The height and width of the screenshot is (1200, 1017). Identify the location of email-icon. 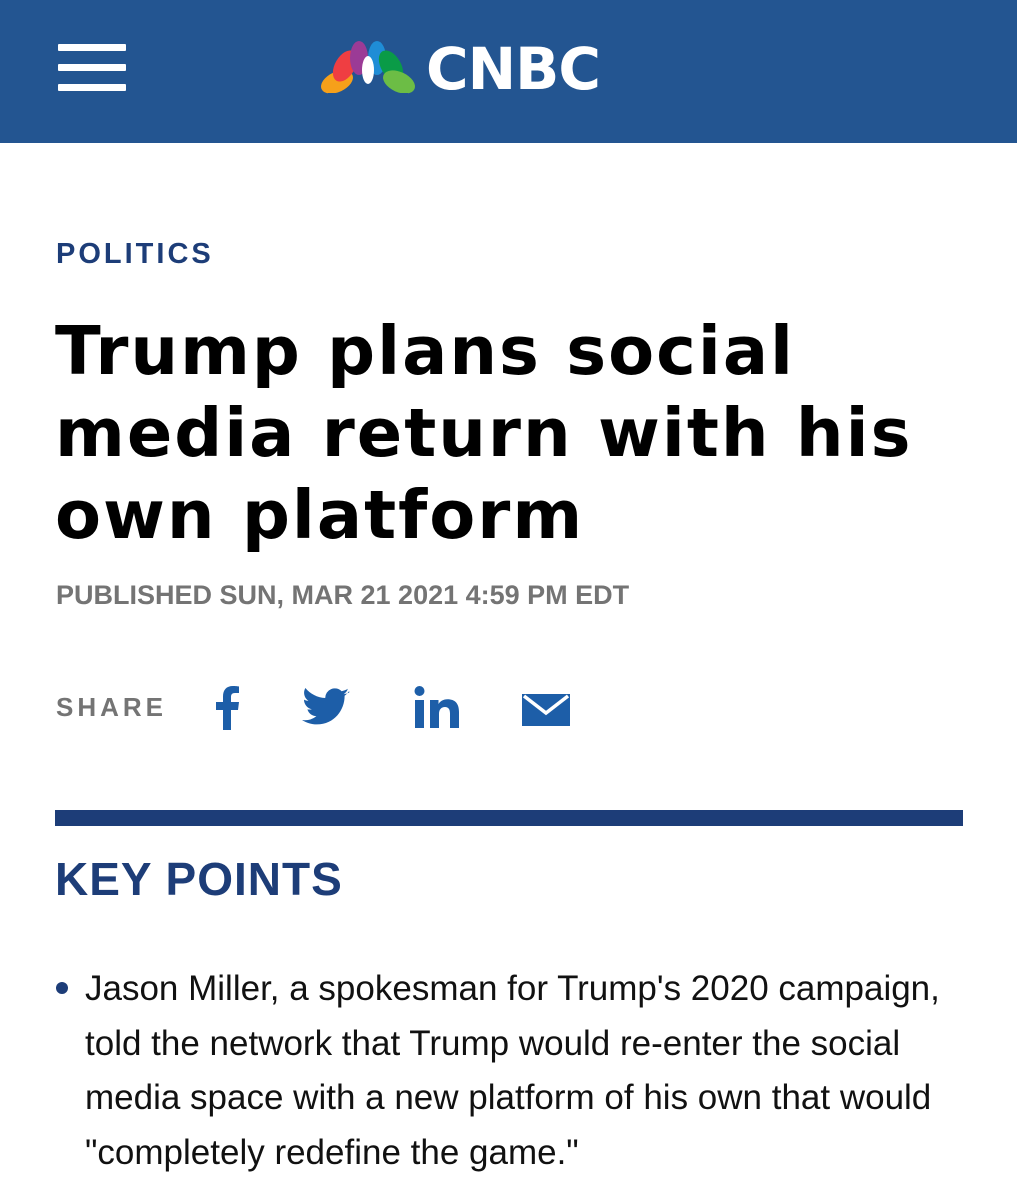
(546, 710).